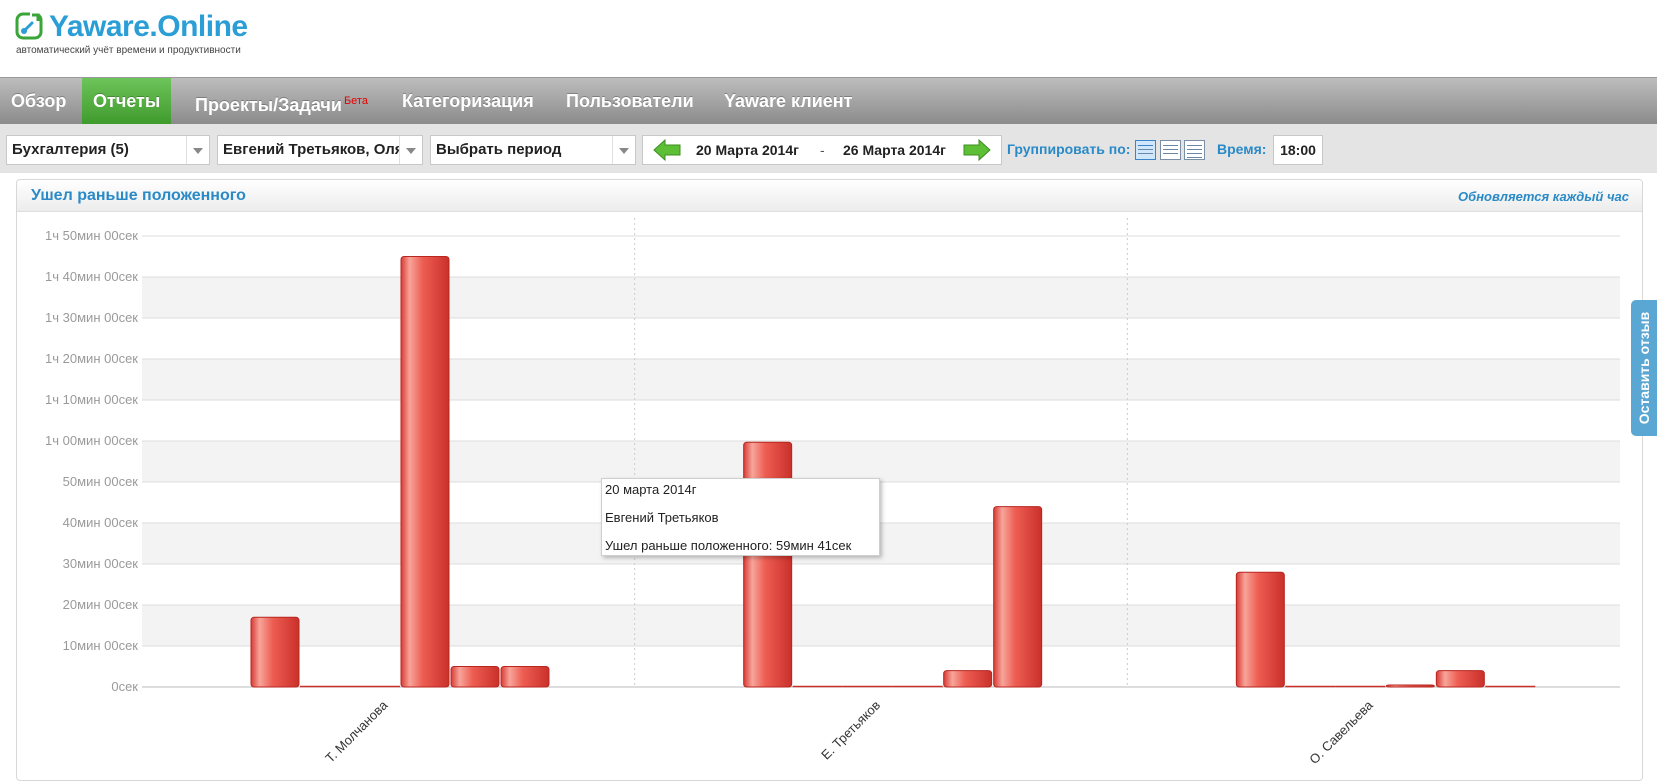 The image size is (1657, 781). Describe the element at coordinates (124, 686) in the screenshot. I see `y-tick-label: 0сек` at that location.